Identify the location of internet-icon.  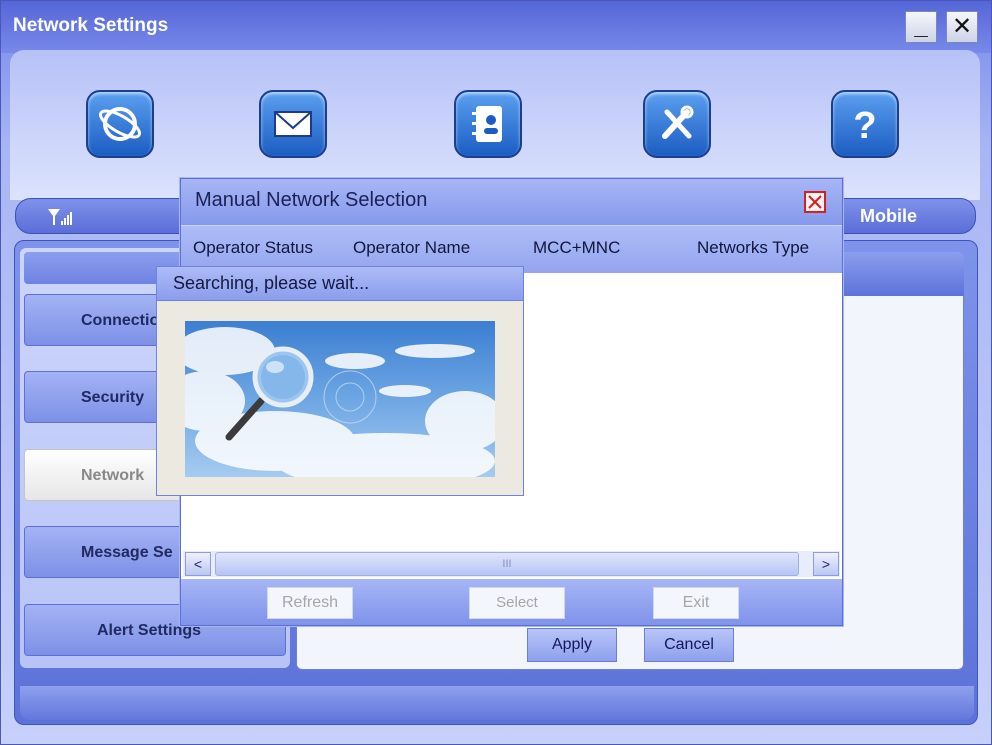
(120, 124).